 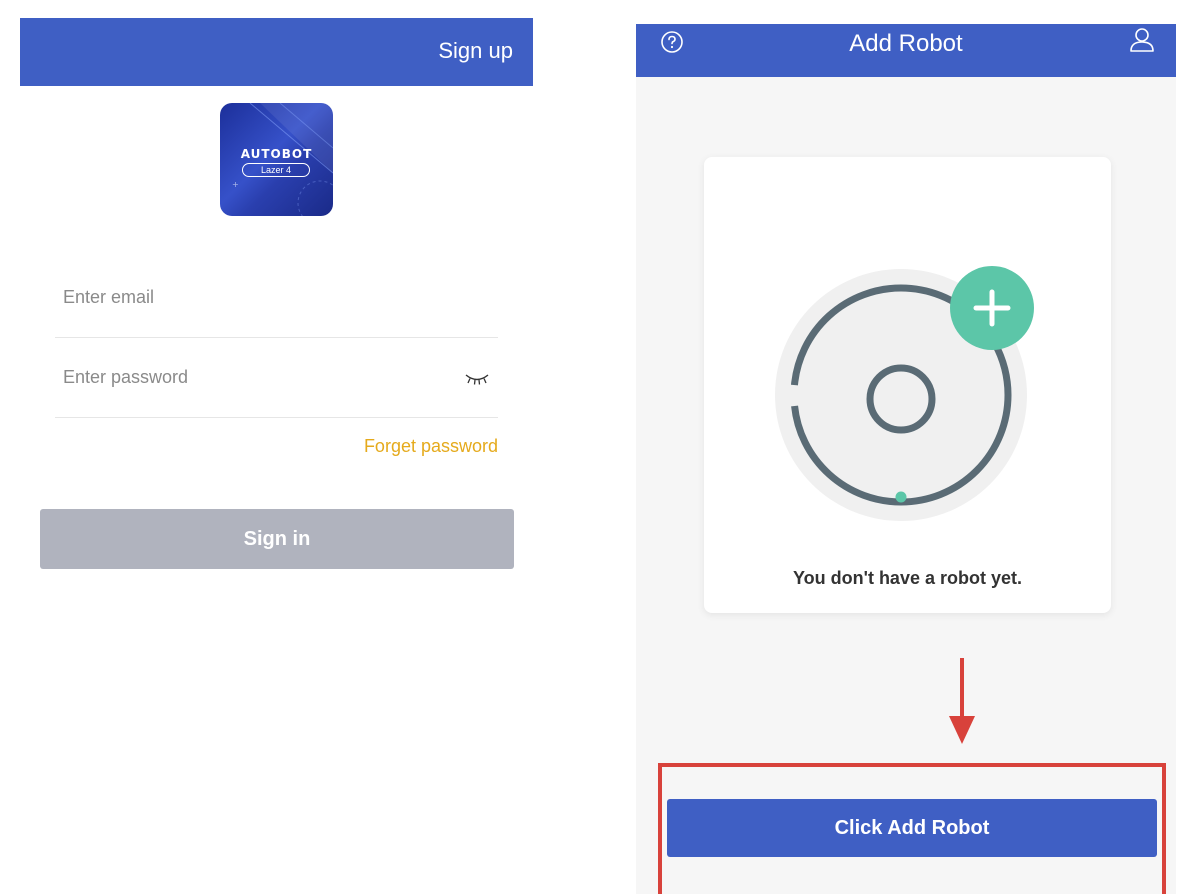 I want to click on robot-indicator-dot, so click(x=901, y=497).